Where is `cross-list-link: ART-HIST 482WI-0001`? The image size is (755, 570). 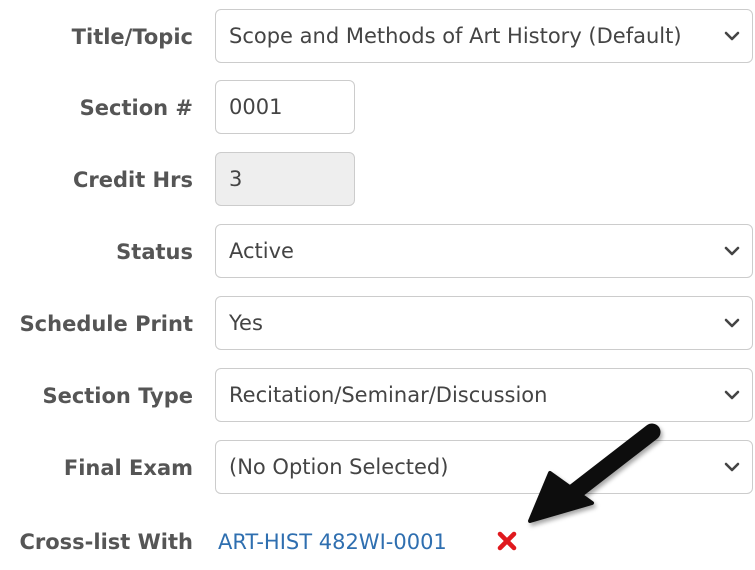
cross-list-link: ART-HIST 482WI-0001 is located at coordinates (332, 542).